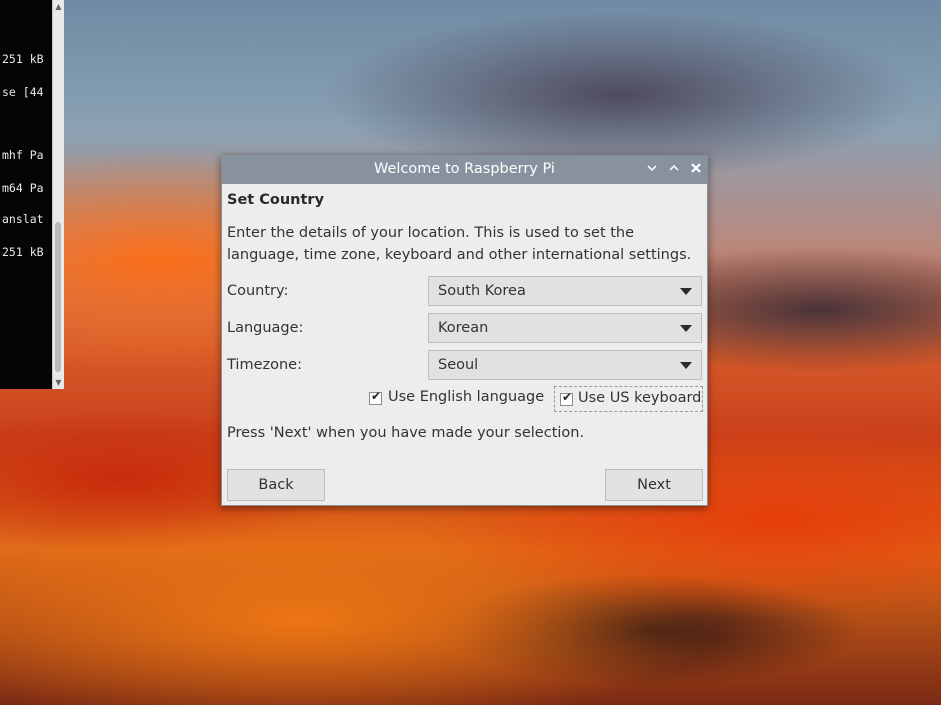 Image resolution: width=941 pixels, height=705 pixels. Describe the element at coordinates (482, 291) in the screenshot. I see `country-value: South Korea` at that location.